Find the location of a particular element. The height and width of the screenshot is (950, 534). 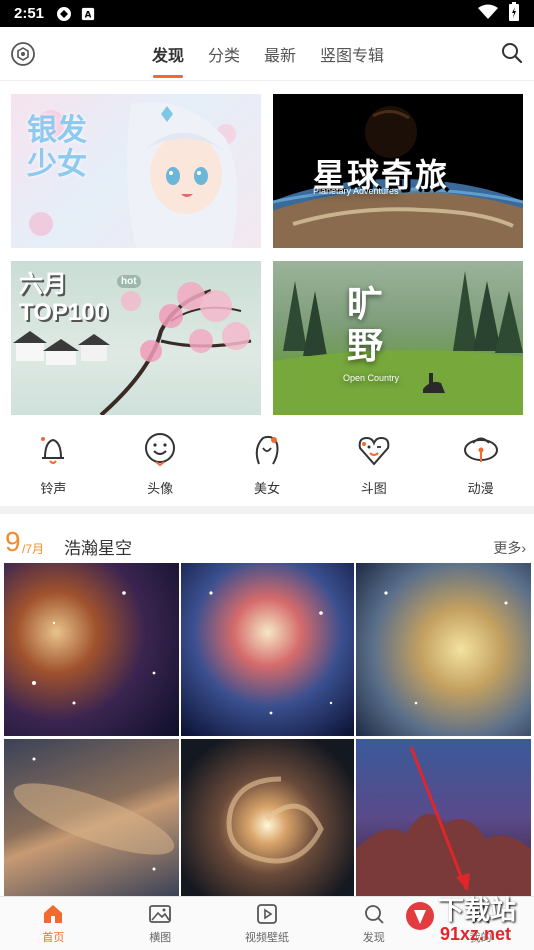

site-watermark: 下载站 91xz.net is located at coordinates (470, 919).